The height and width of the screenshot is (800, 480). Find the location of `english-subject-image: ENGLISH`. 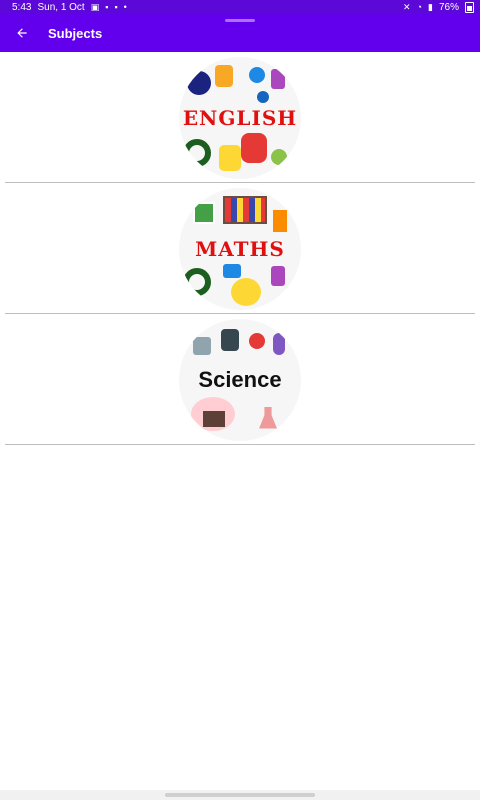

english-subject-image: ENGLISH is located at coordinates (240, 117).